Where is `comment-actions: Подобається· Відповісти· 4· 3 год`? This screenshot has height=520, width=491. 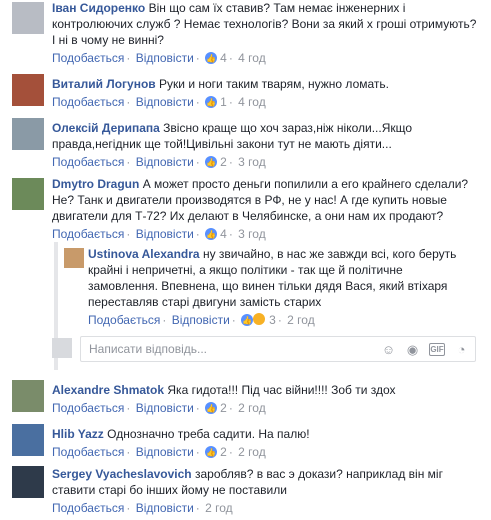
comment-actions: Подобається· Відповісти· 4· 3 год is located at coordinates (266, 234).